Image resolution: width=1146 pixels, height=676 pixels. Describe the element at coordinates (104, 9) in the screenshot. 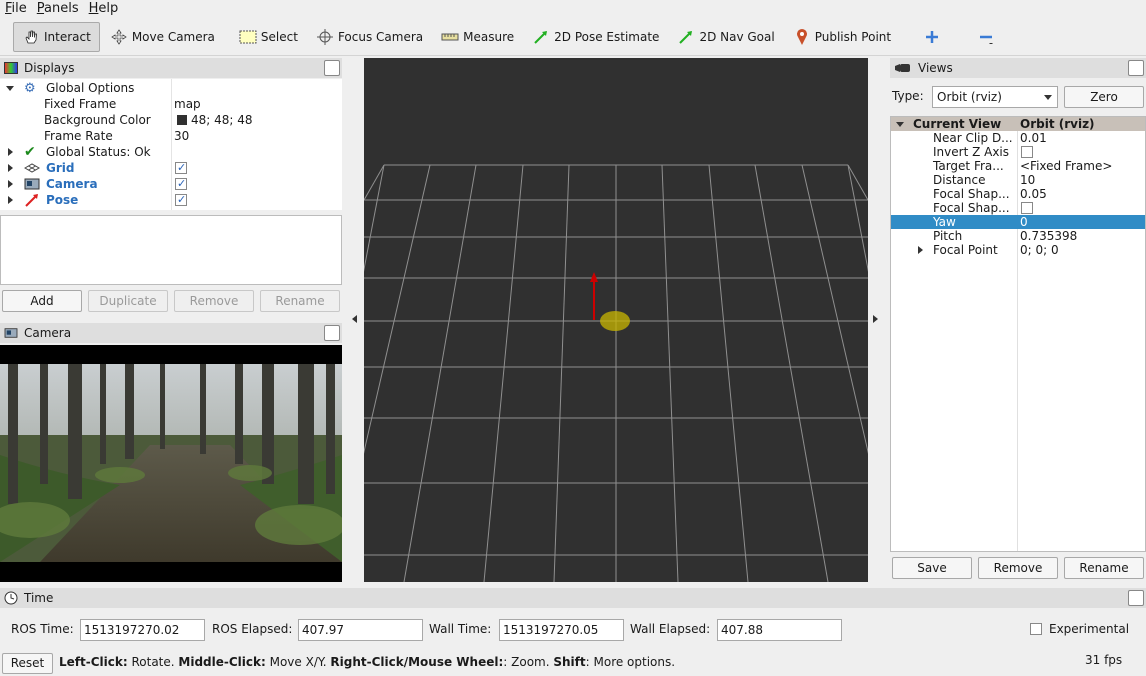

I see `menu-help: Help` at that location.